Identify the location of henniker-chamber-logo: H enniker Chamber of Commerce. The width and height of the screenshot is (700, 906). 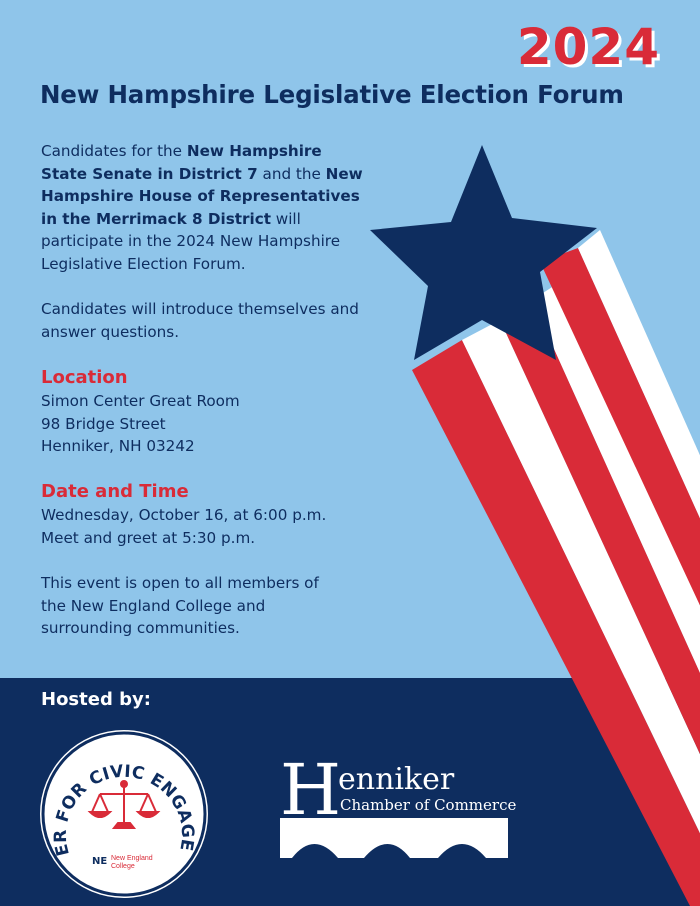
(398, 807).